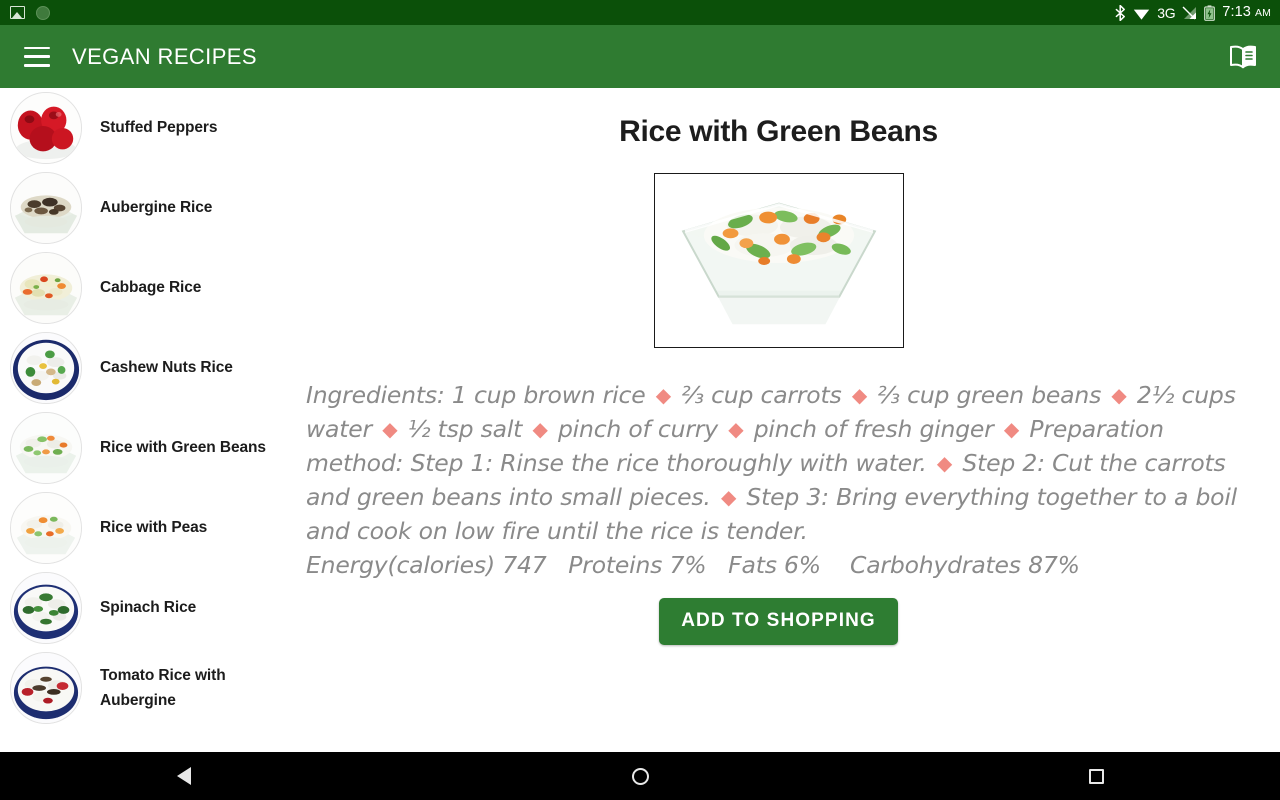  I want to click on sidebar-item-cabbage-rice: Cabbage Rice, so click(138, 288).